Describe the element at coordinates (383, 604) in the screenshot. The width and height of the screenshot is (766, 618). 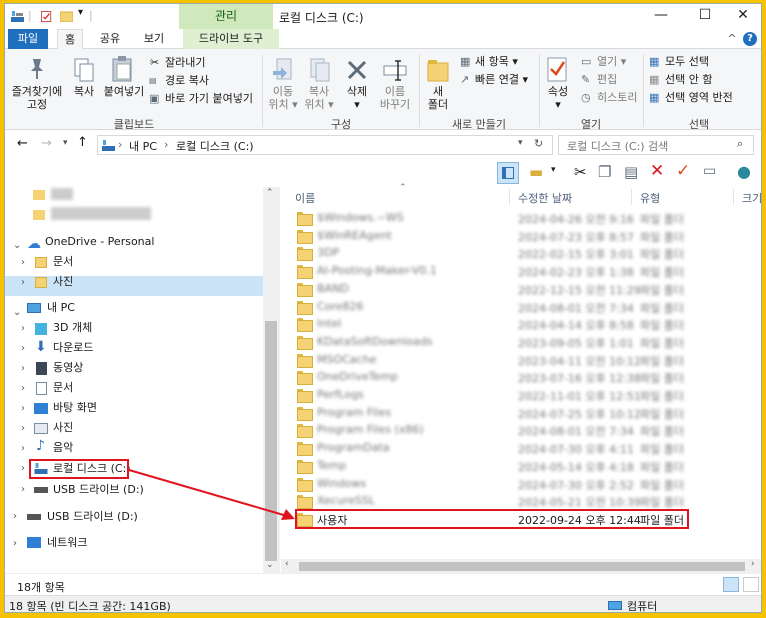
I see `disk-status-bar: 18 항목 (빈 디스크 공간: 141GB) 컴퓨터` at that location.